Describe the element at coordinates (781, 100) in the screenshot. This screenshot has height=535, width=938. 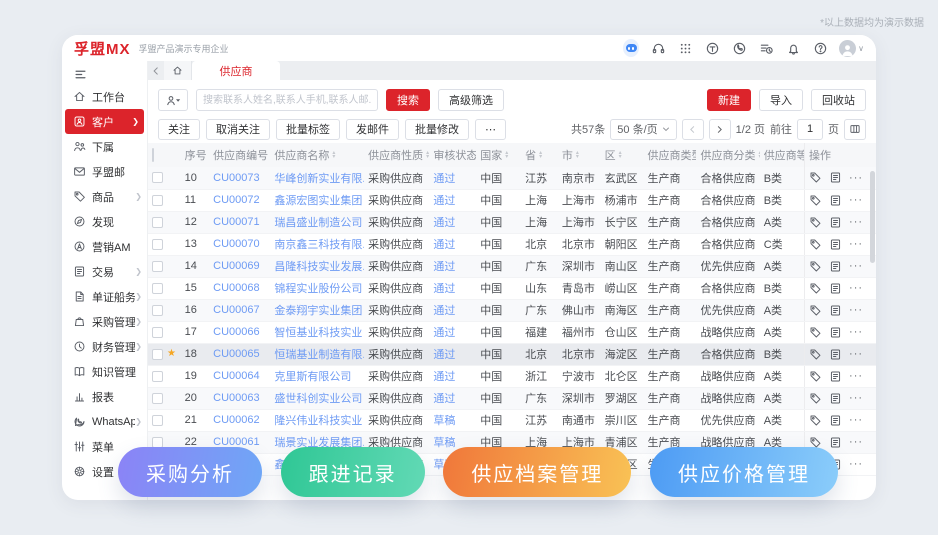
I see `import-button: 导入` at that location.